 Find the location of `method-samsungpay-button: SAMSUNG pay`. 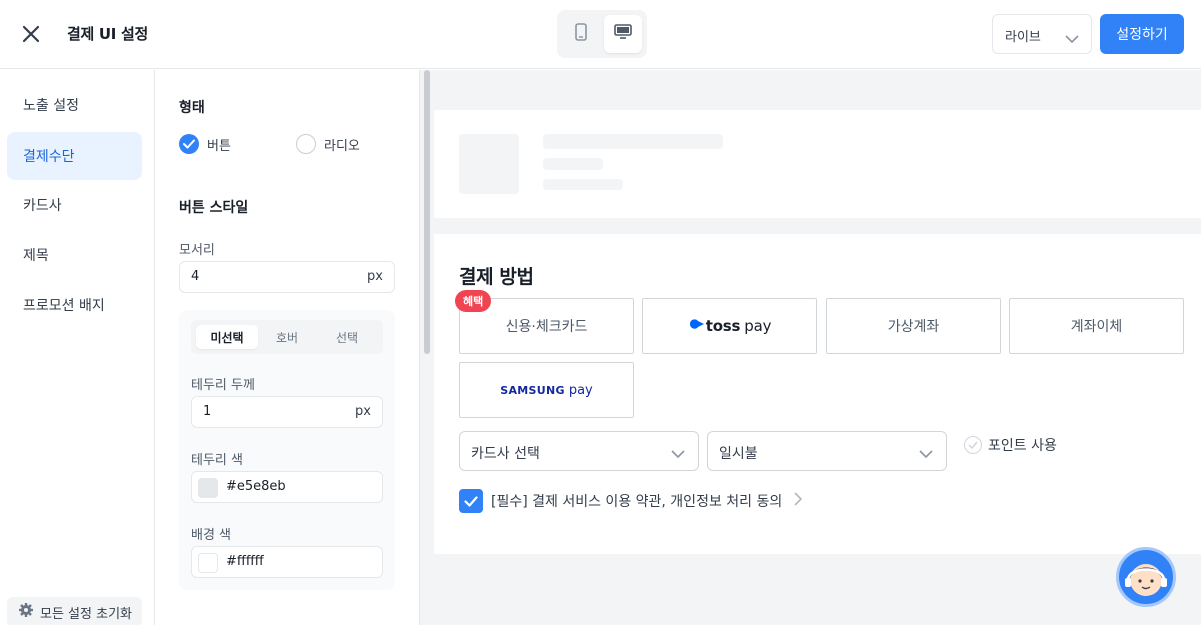

method-samsungpay-button: SAMSUNG pay is located at coordinates (546, 390).